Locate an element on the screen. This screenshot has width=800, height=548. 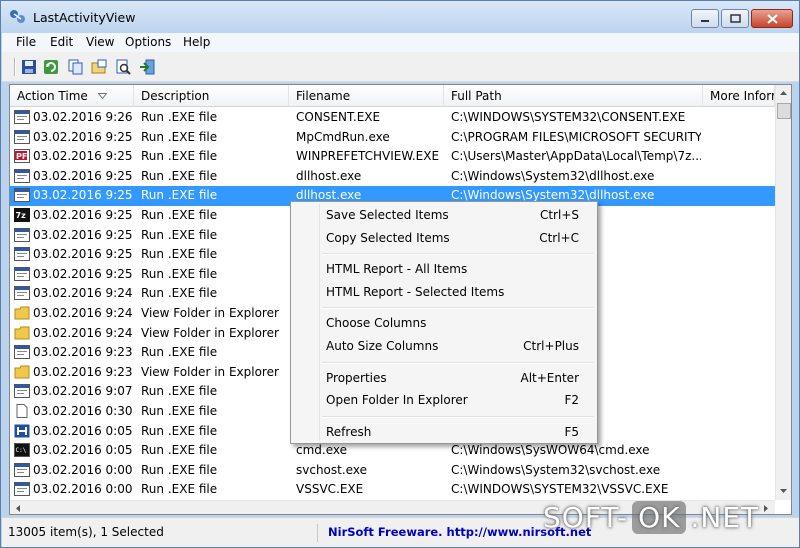
heidelberg-icon is located at coordinates (22, 431).